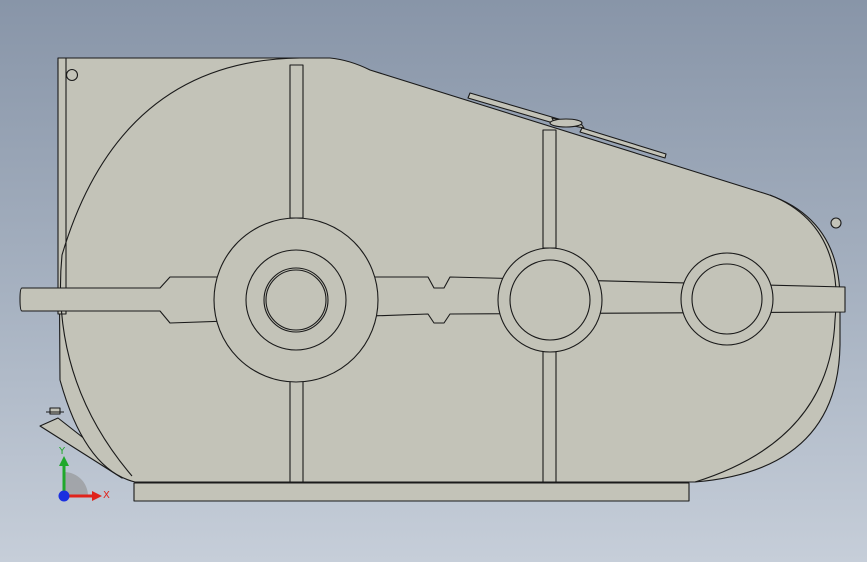  What do you see at coordinates (836, 223) in the screenshot?
I see `mount-hole-top-right` at bounding box center [836, 223].